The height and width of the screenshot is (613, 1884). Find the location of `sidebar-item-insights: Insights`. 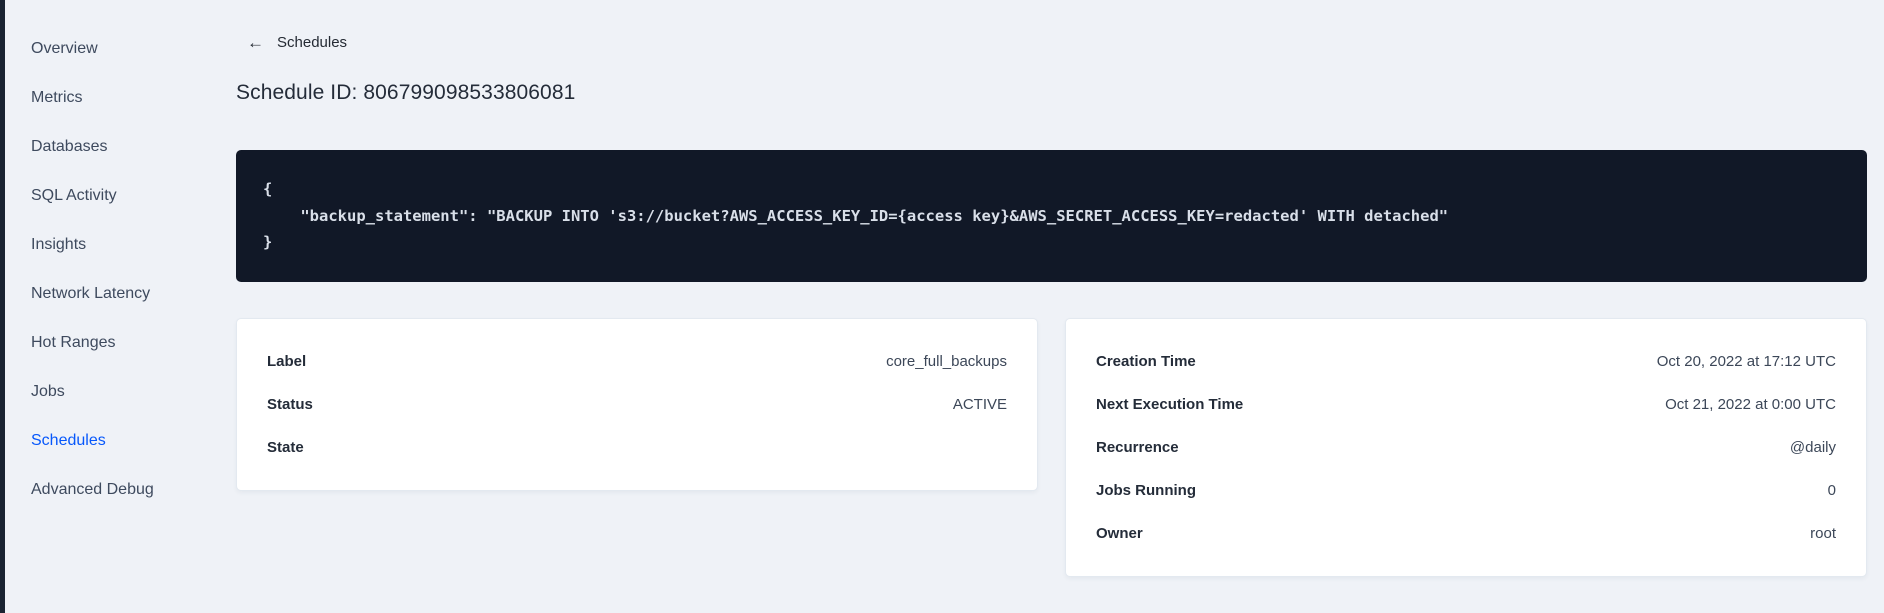

sidebar-item-insights: Insights is located at coordinates (115, 244).